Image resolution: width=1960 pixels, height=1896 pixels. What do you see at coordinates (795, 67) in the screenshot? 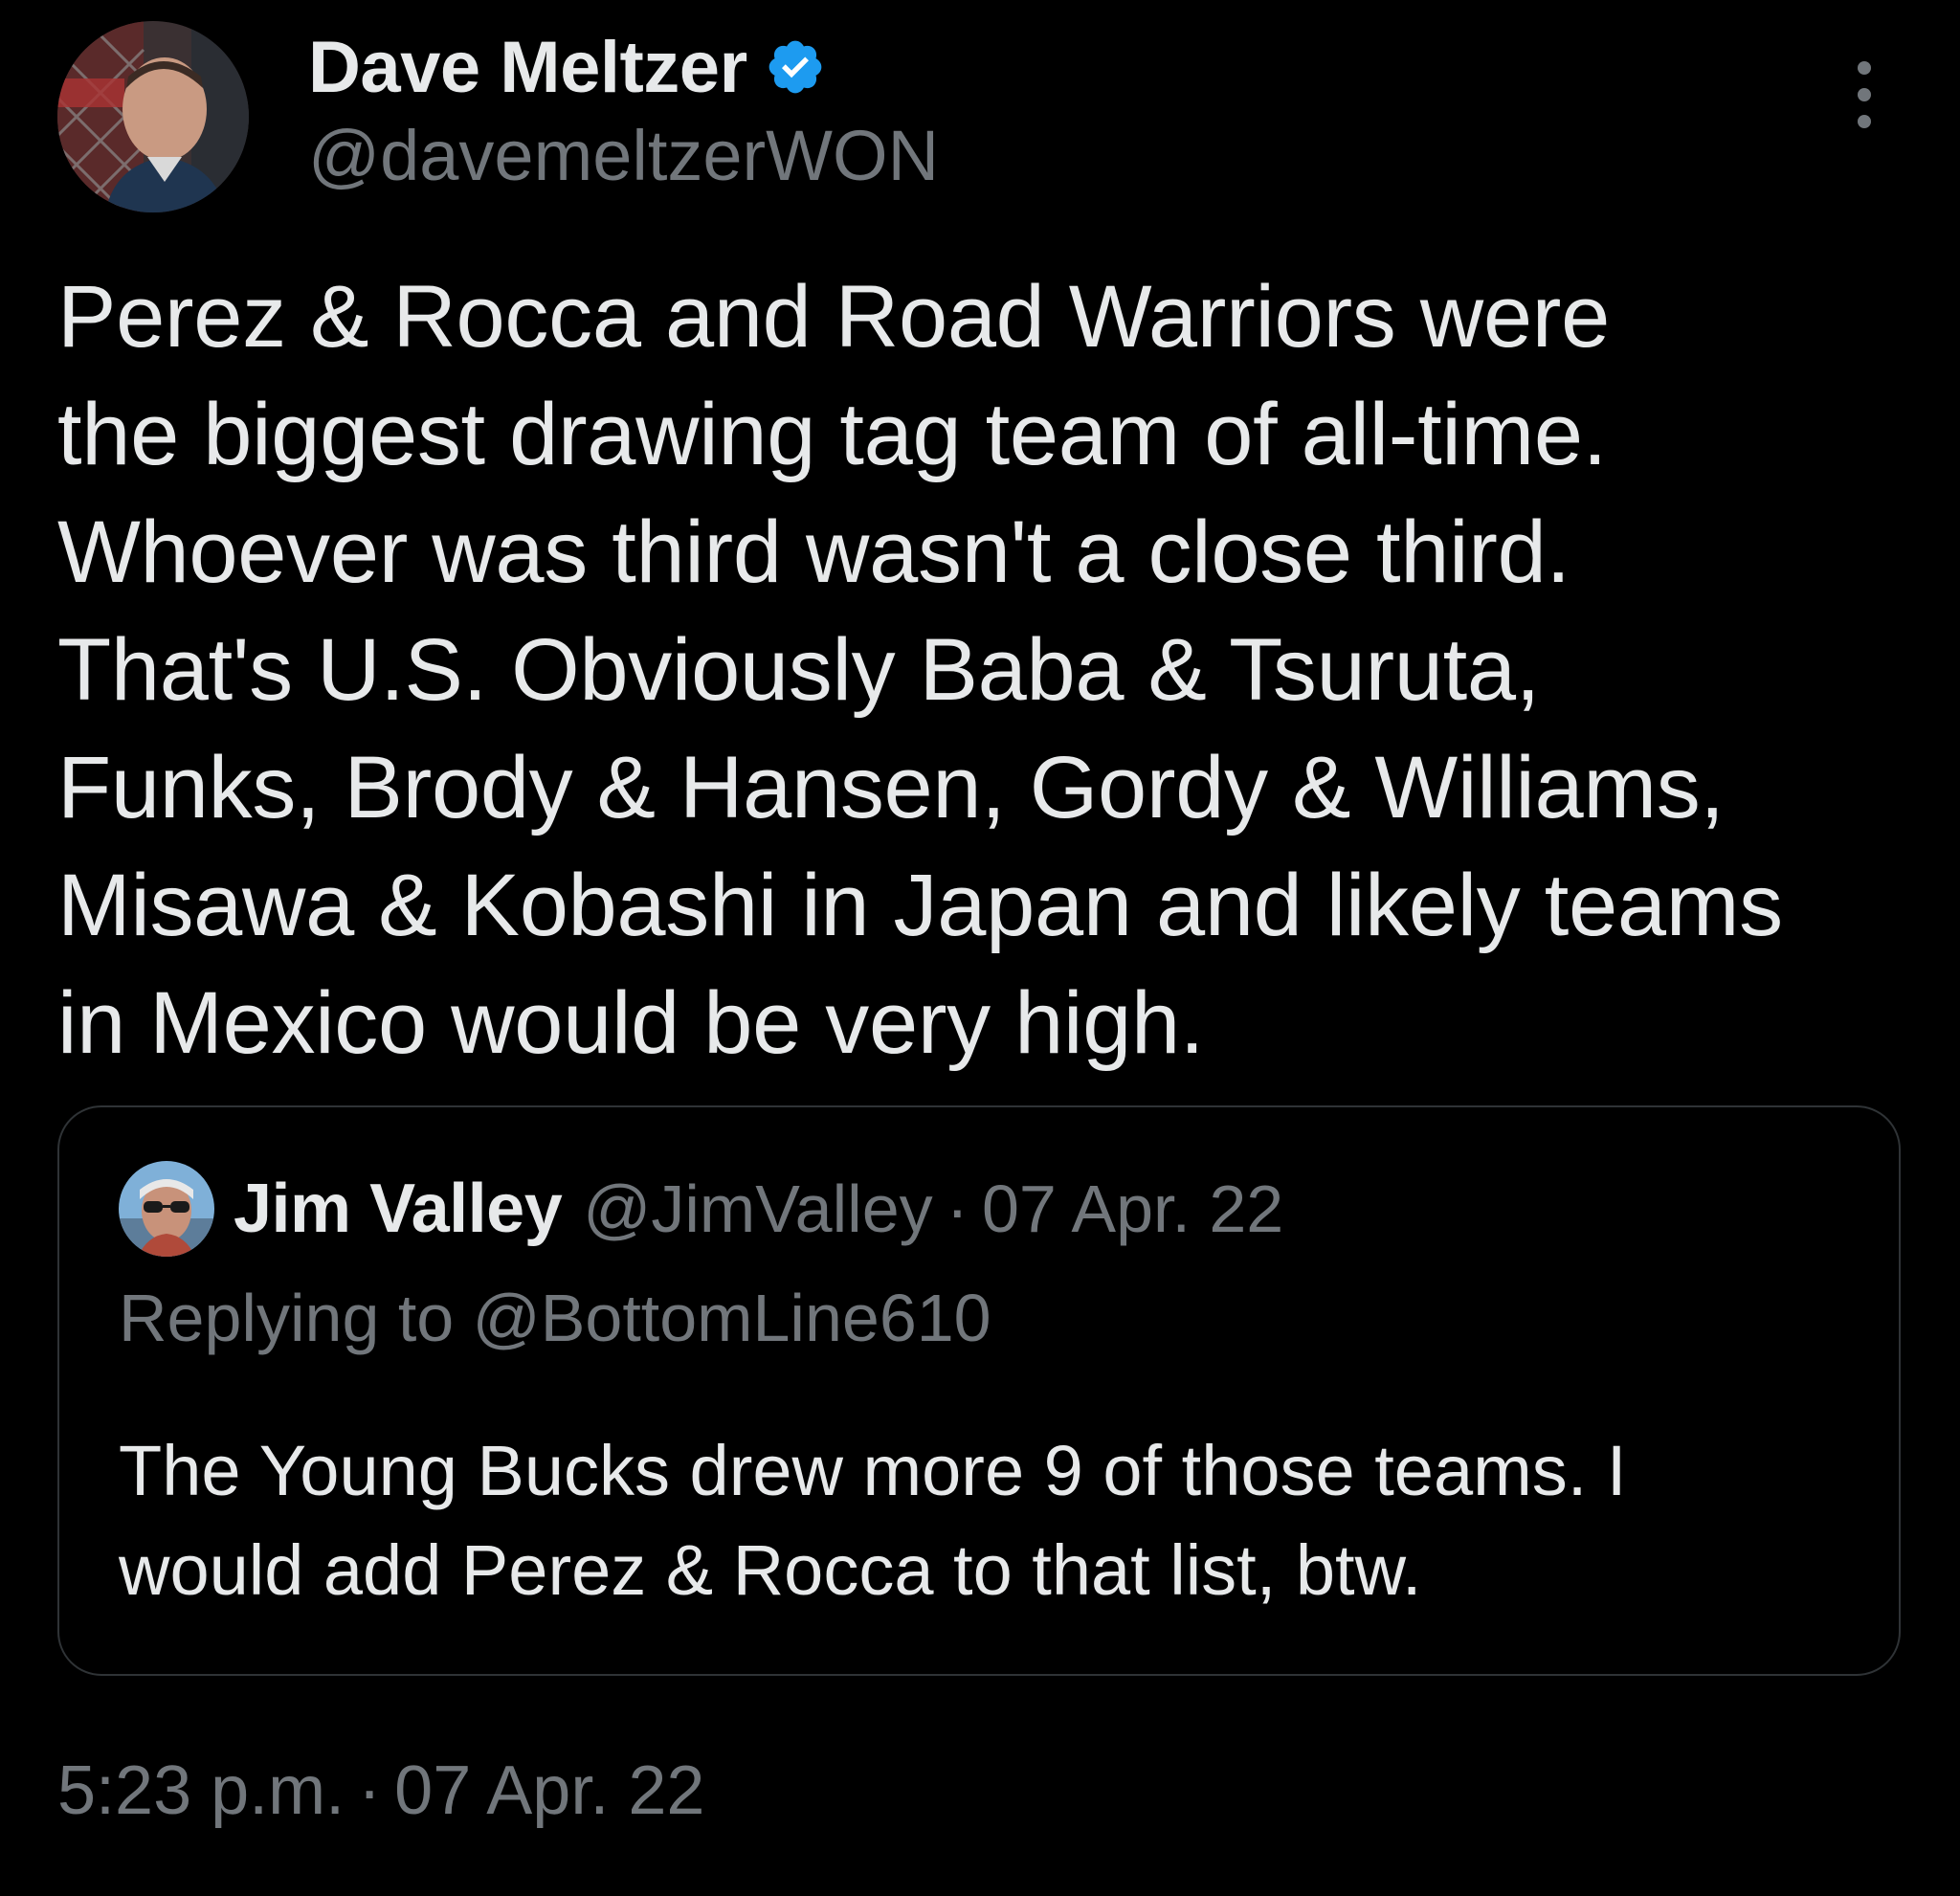
I see `verified-badge-icon` at bounding box center [795, 67].